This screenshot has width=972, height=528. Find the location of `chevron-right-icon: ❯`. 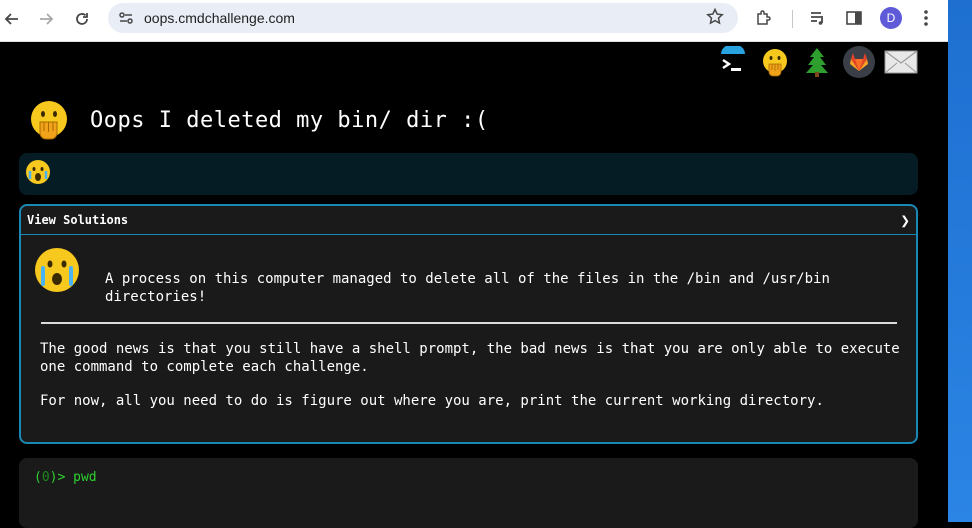

chevron-right-icon: ❯ is located at coordinates (905, 220).